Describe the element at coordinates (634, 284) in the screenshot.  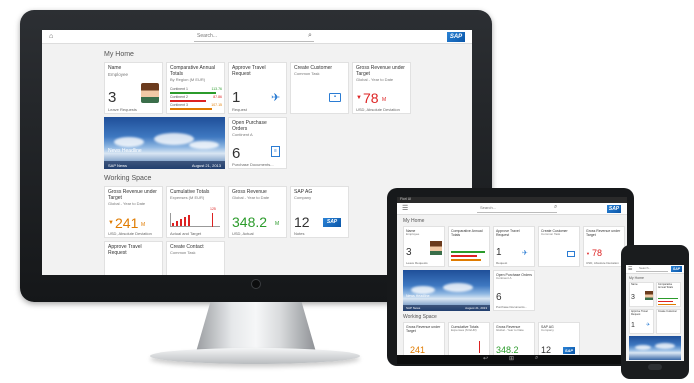
I see `tile-title: Name` at that location.